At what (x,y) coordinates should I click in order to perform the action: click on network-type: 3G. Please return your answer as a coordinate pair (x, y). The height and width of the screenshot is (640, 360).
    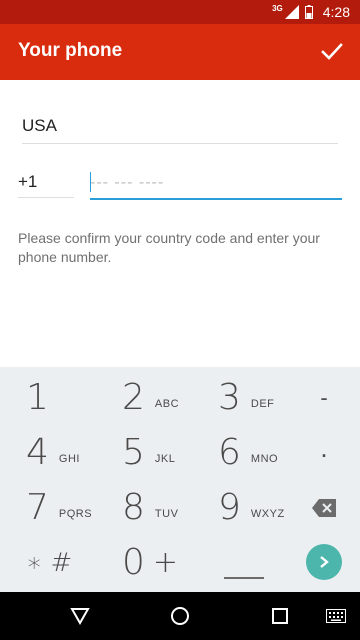
    Looking at the image, I should click on (277, 8).